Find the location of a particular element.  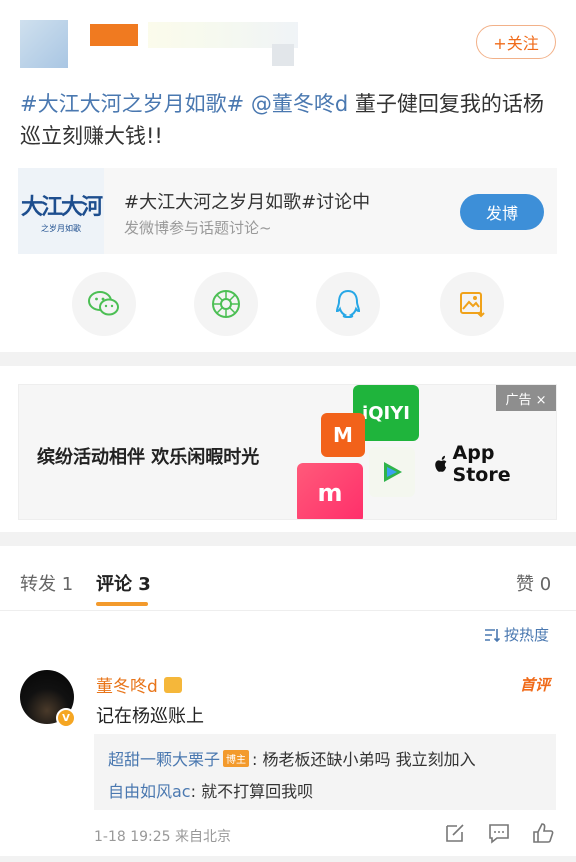

ad-banner: 缤纷活动相伴 欢乐闲暇时光 广告 × iQIYI M m App Store is located at coordinates (287, 452).